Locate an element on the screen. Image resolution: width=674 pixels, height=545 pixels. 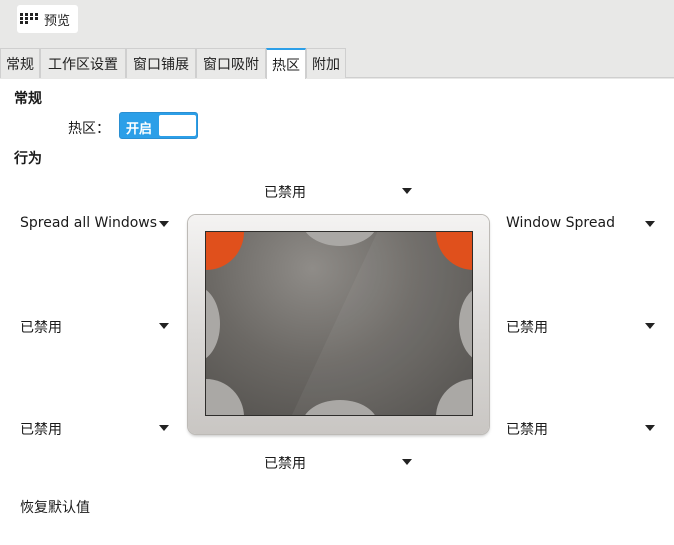
top-left-corner-dropdown: Spread all Windows is located at coordinates (96, 224).